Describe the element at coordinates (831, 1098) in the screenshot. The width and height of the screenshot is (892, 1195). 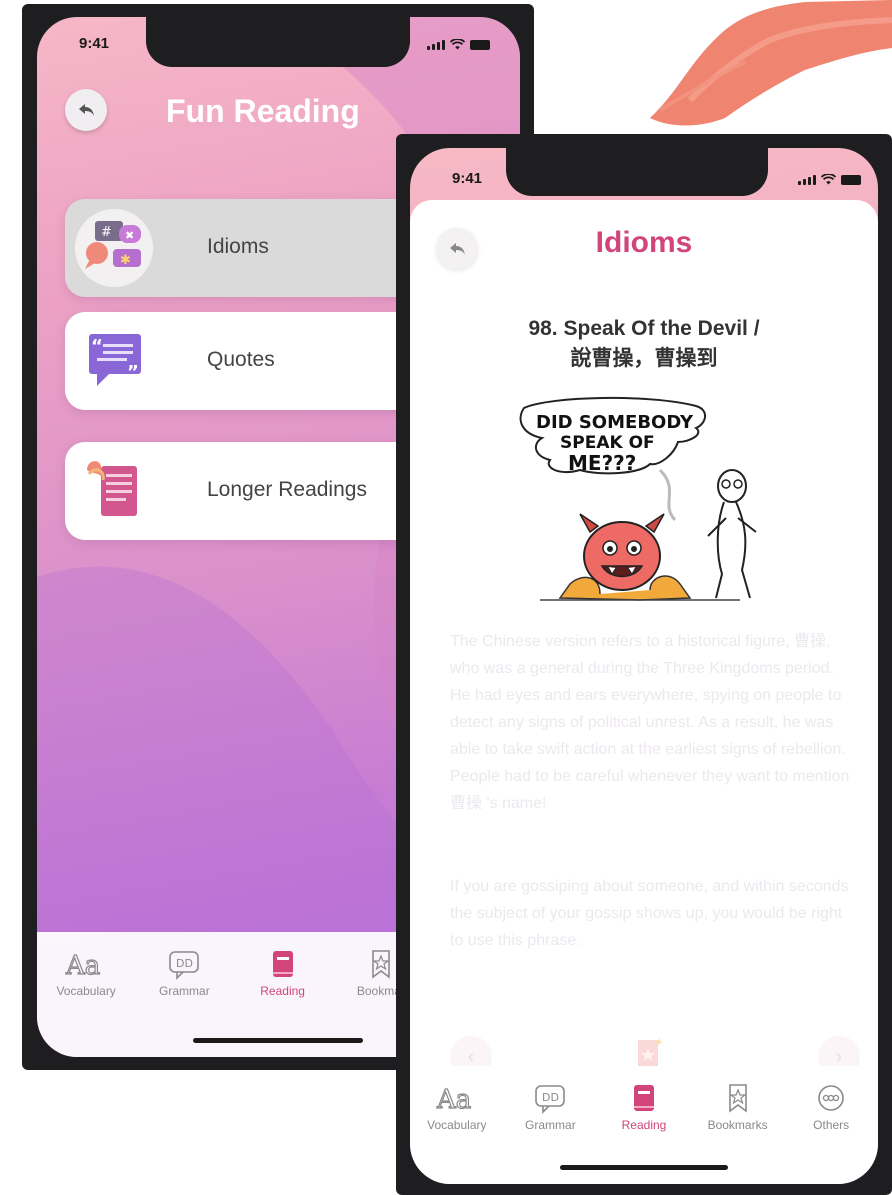
I see `more-icon` at that location.